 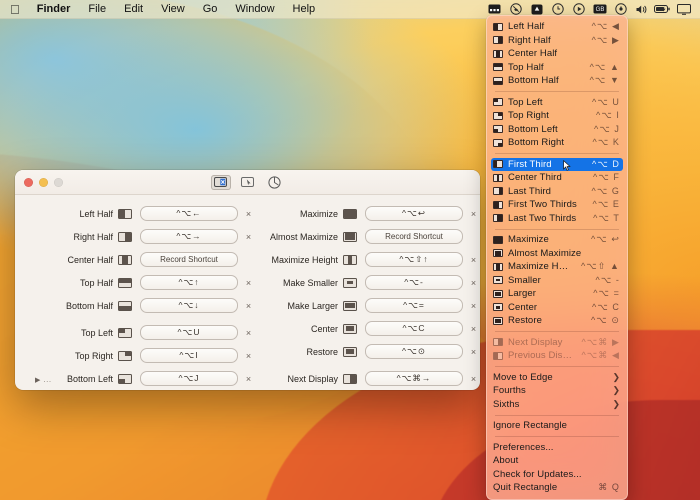 What do you see at coordinates (210, 9) in the screenshot?
I see `menu-bar-item-go: Go` at bounding box center [210, 9].